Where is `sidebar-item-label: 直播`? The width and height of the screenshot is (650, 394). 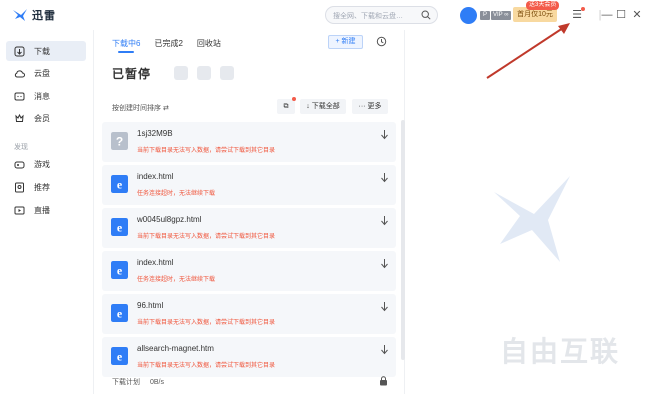 sidebar-item-label: 直播 is located at coordinates (42, 210).